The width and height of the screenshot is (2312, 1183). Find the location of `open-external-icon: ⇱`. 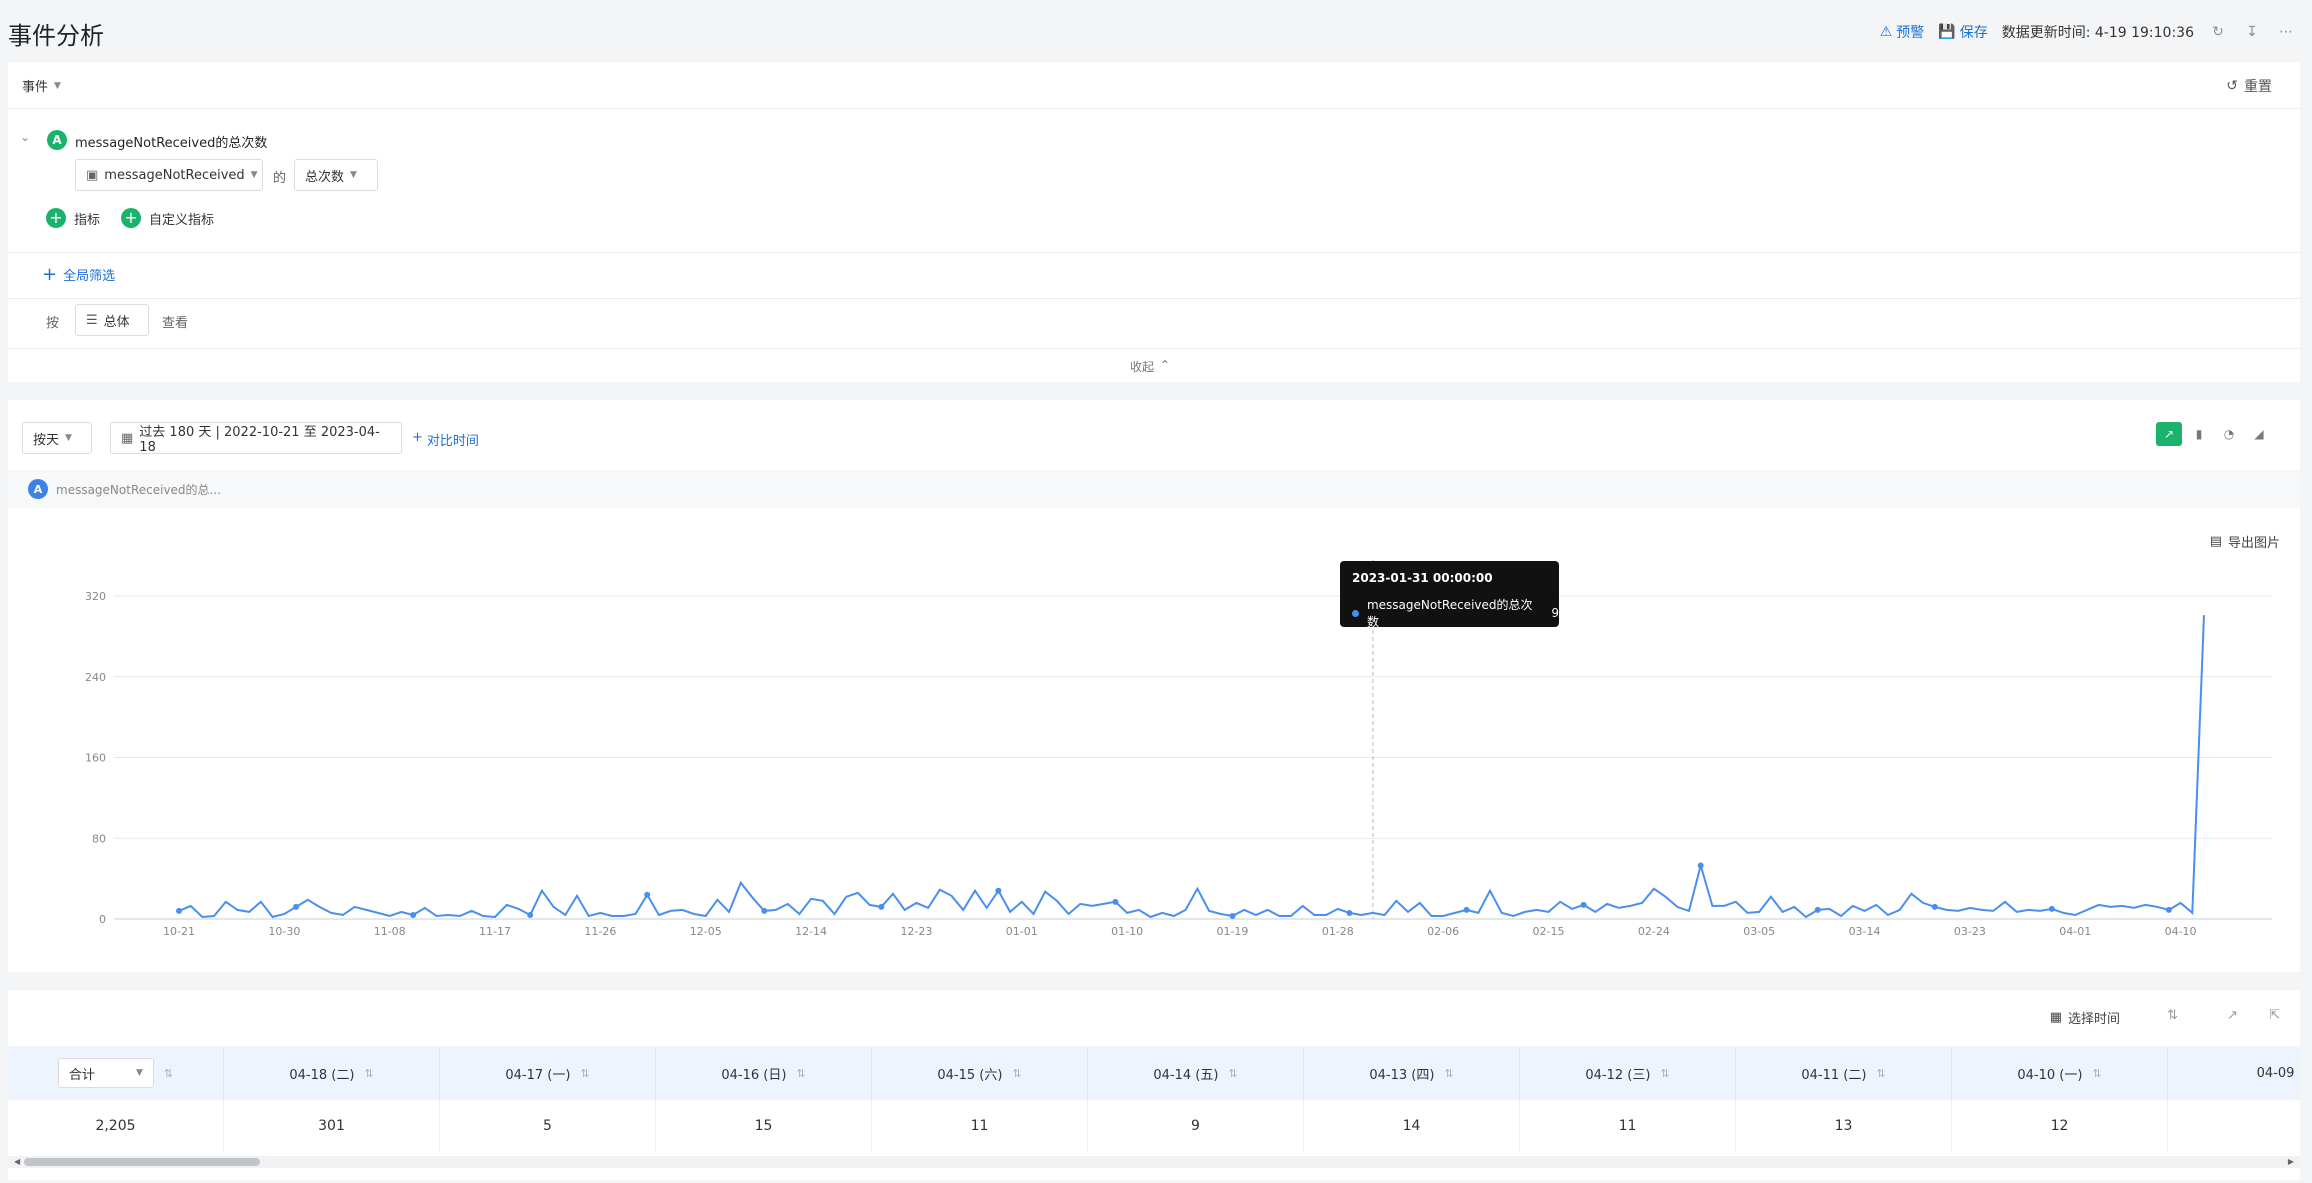

open-external-icon: ⇱ is located at coordinates (2274, 1015).